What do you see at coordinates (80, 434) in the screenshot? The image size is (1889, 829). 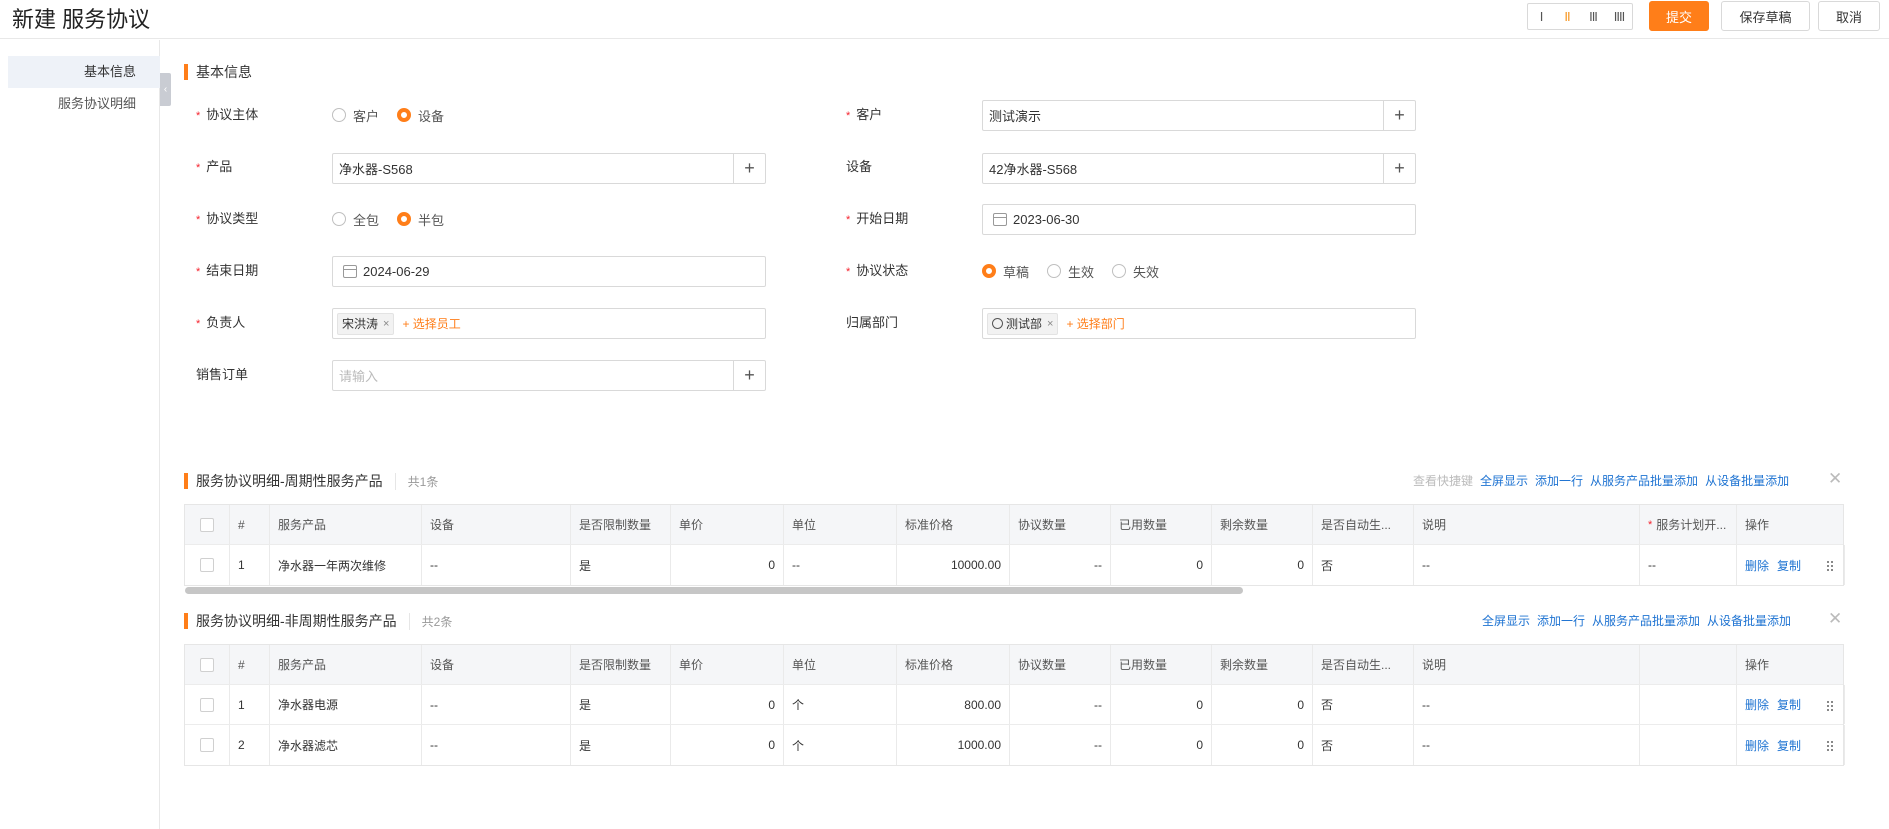 I see `sidebar: 基本信息 服务协议明细` at bounding box center [80, 434].